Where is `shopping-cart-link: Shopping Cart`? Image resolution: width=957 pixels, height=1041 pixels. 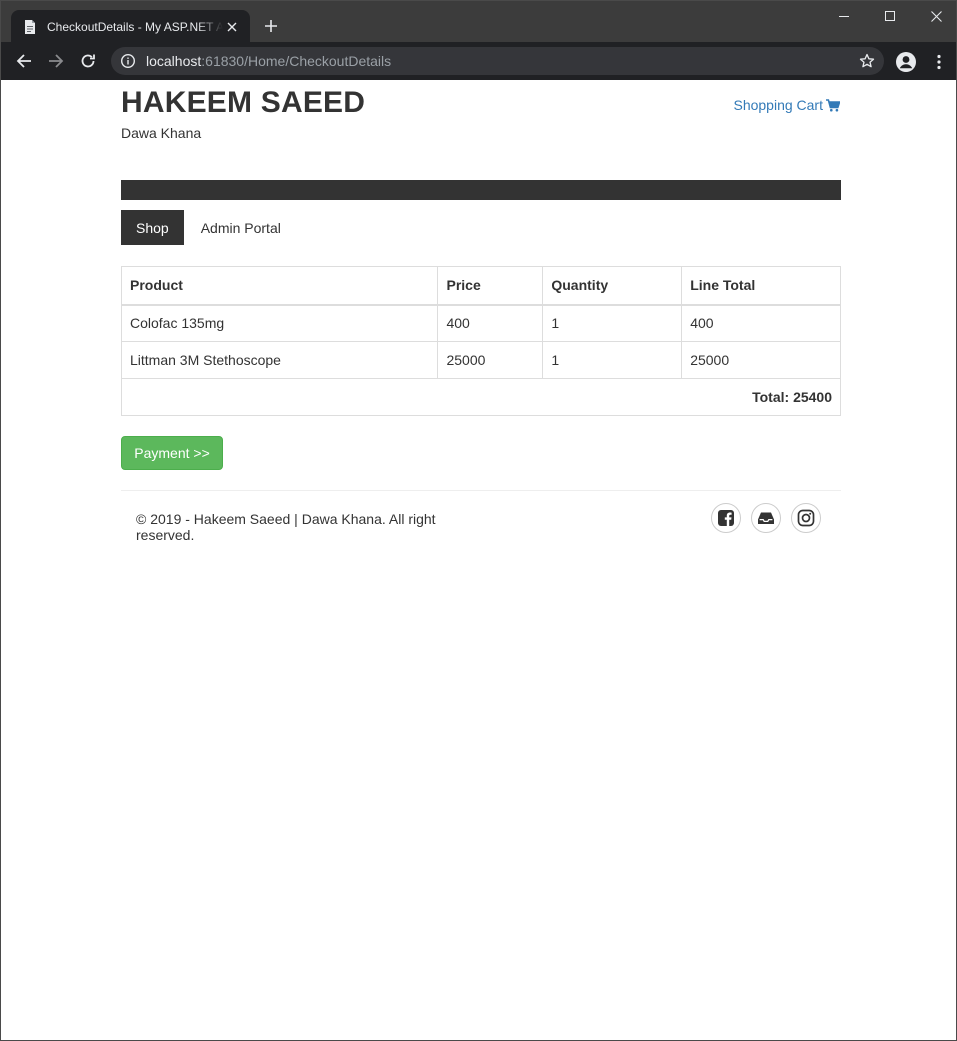
shopping-cart-link: Shopping Cart is located at coordinates (786, 105).